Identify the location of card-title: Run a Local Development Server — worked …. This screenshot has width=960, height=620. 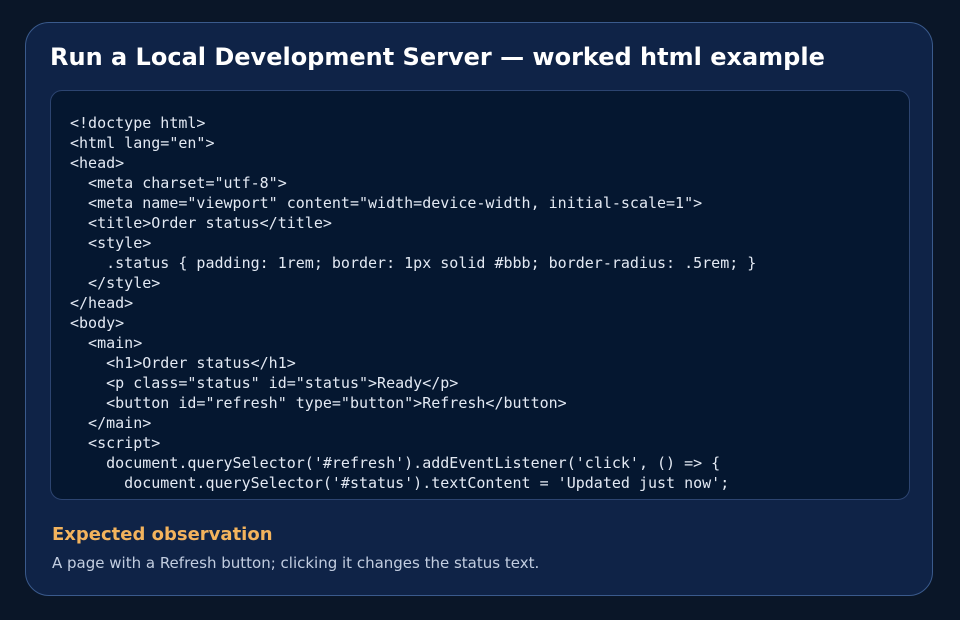
(437, 57).